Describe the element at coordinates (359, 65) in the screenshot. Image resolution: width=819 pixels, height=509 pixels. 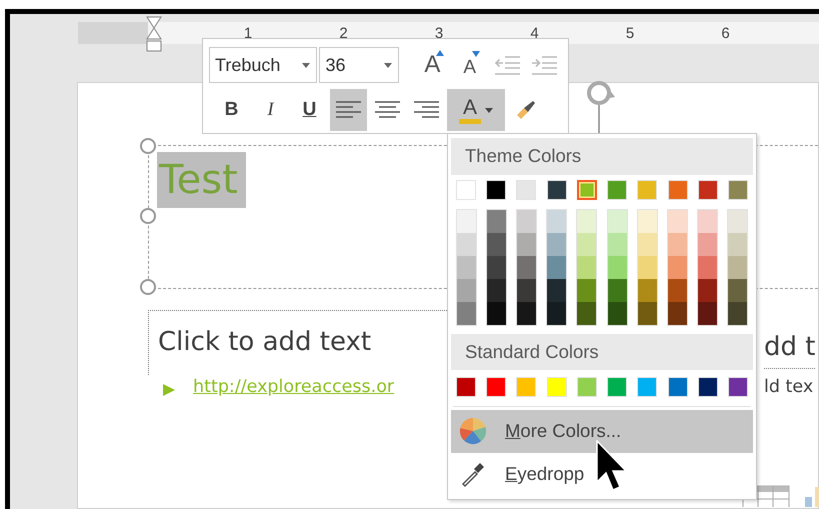
I see `font-size-field: 36` at that location.